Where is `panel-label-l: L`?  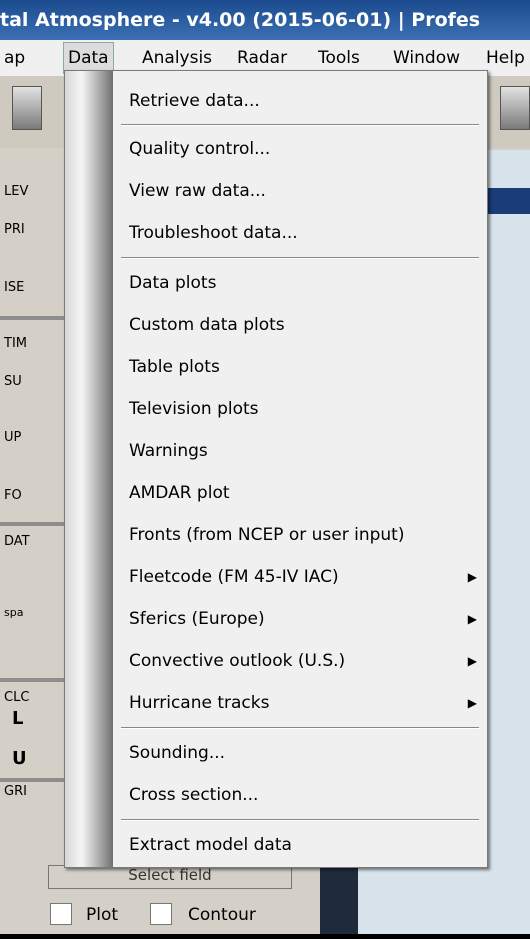 panel-label-l: L is located at coordinates (18, 718).